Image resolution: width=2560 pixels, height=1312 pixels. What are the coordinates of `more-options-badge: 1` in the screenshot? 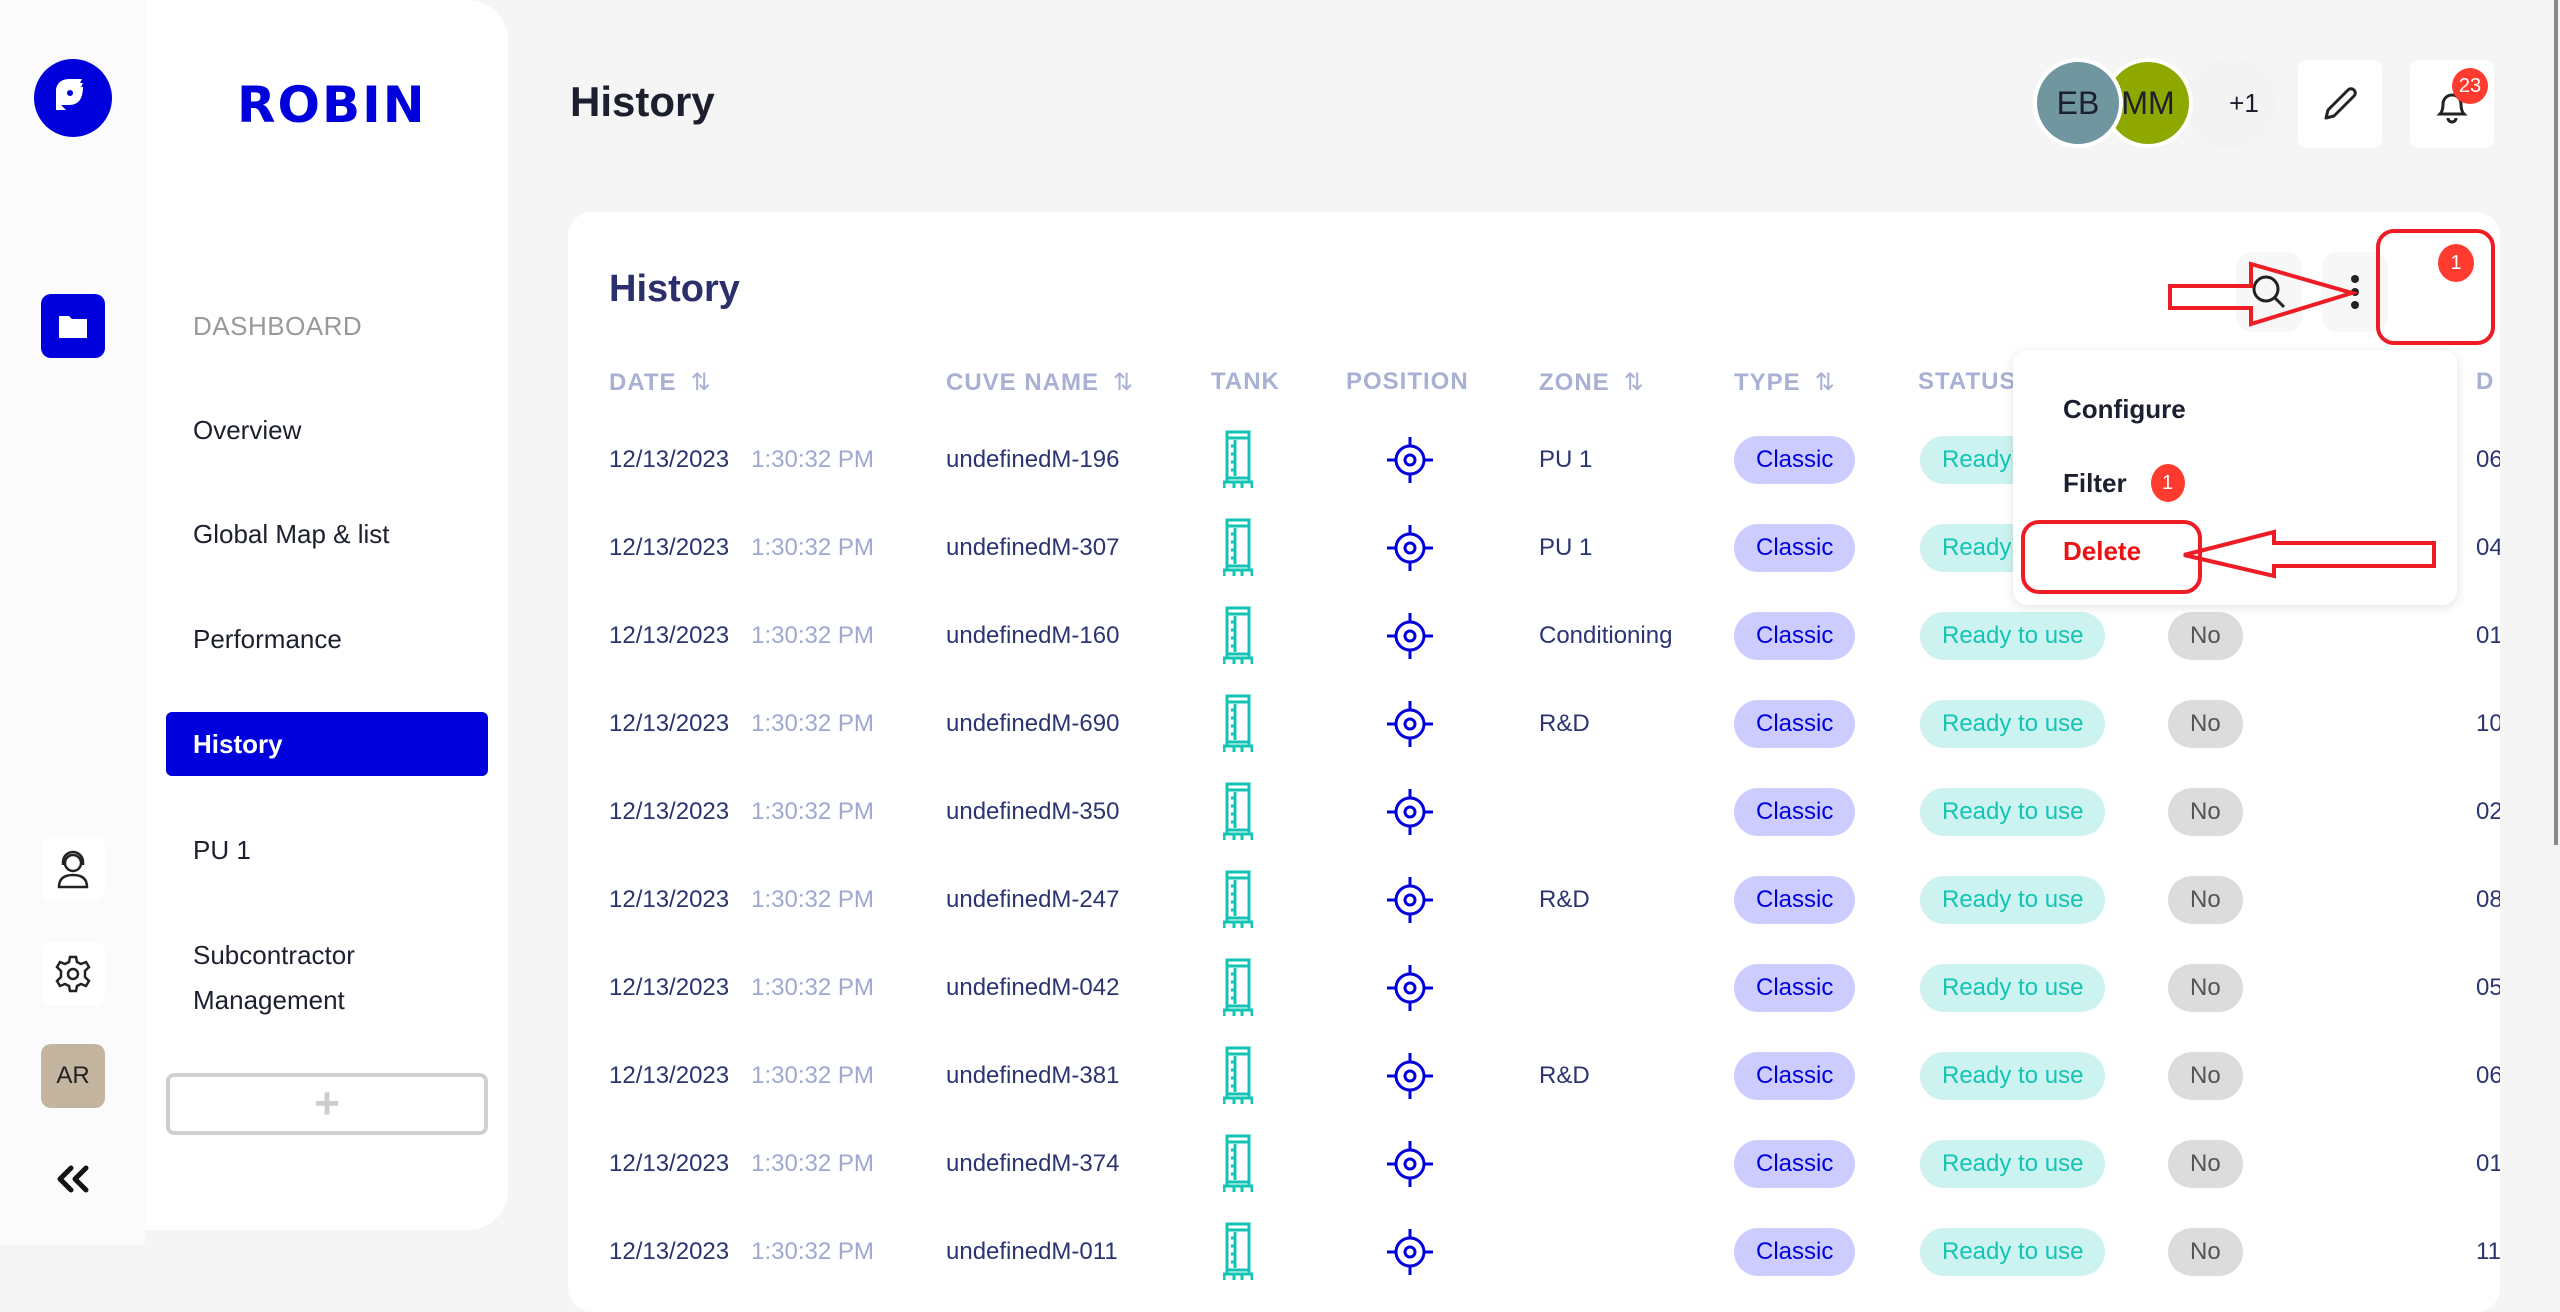 It's located at (2456, 263).